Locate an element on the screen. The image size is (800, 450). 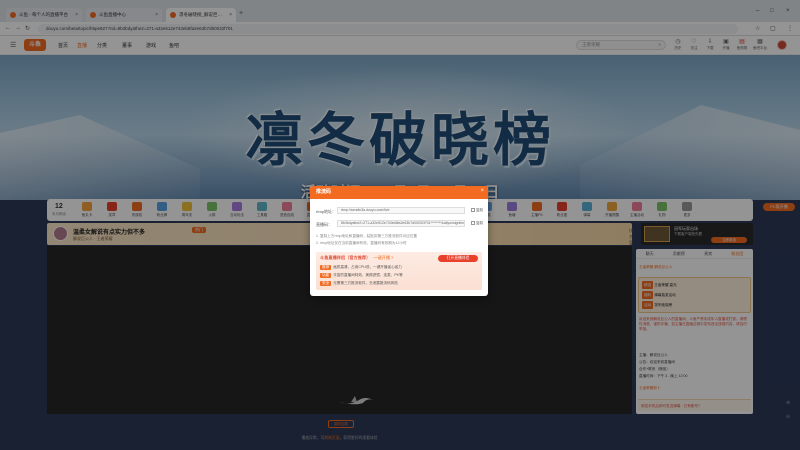
dialog-title: 推流码 is located at coordinates (399, 192).